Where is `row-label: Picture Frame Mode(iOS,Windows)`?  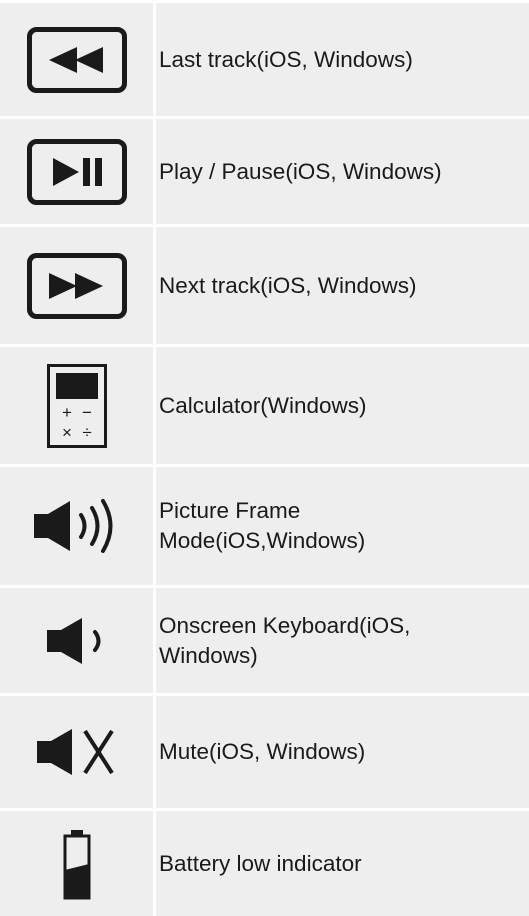 row-label: Picture Frame Mode(iOS,Windows) is located at coordinates (262, 525).